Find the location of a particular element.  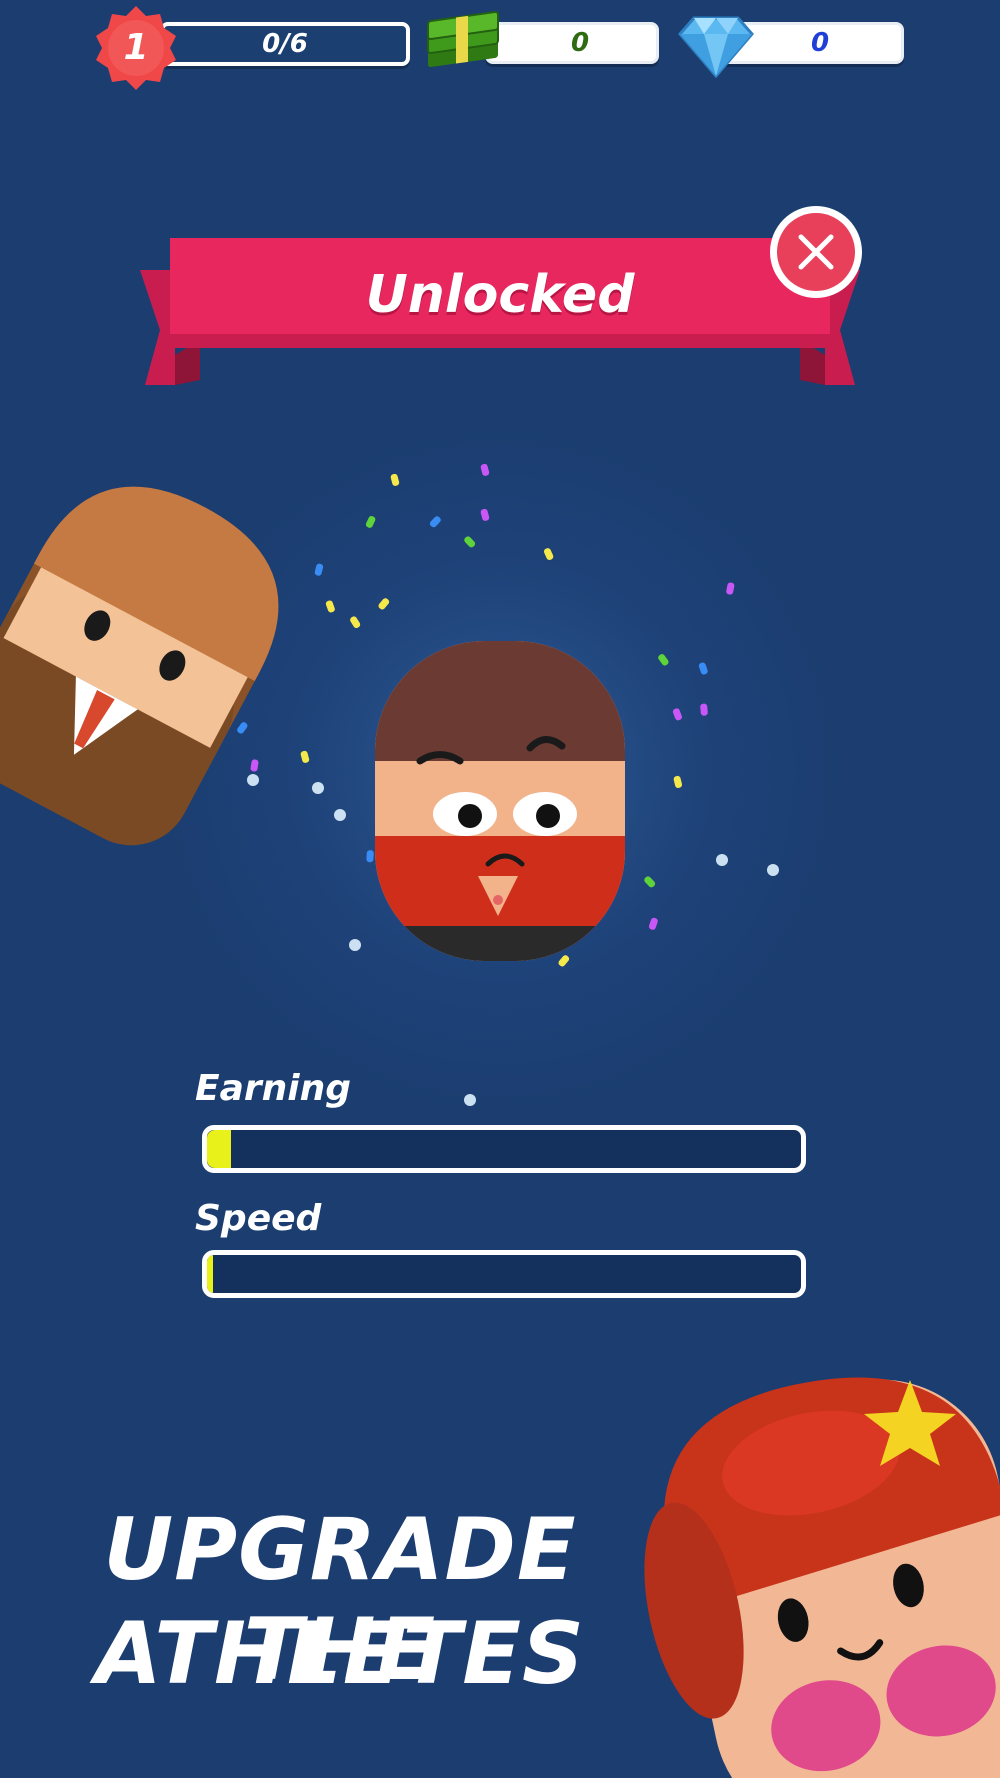

level-number: 1 is located at coordinates (136, 47).